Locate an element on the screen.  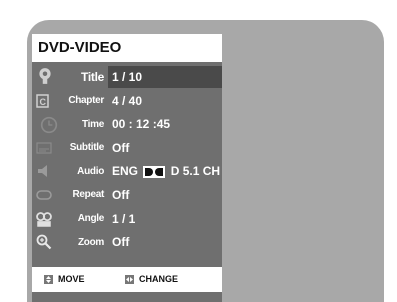
menu-row-label: Title is located at coordinates (92, 77).